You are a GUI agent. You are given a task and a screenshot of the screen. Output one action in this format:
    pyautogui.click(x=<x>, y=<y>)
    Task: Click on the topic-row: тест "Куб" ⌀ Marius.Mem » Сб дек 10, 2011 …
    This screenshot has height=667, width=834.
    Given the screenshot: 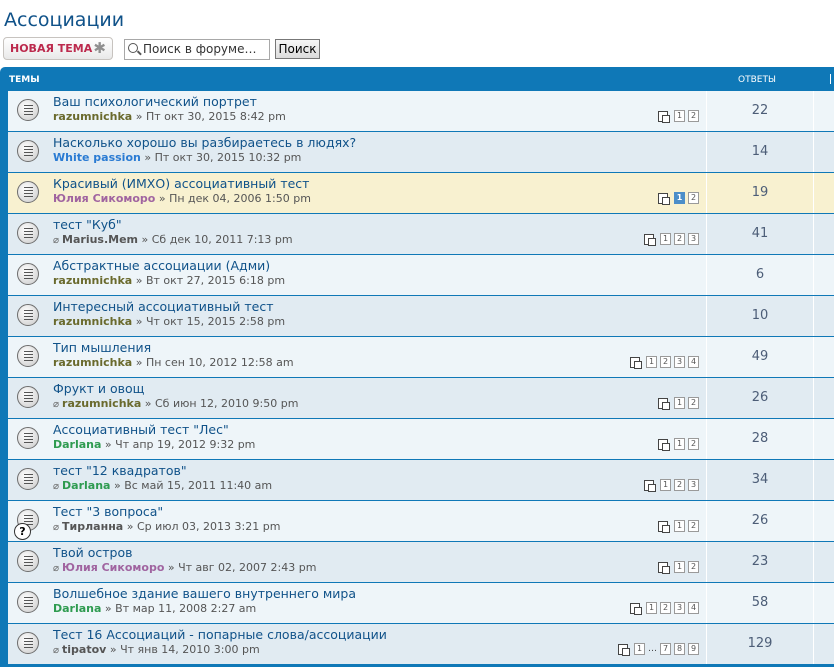 What is the action you would take?
    pyautogui.click(x=421, y=234)
    